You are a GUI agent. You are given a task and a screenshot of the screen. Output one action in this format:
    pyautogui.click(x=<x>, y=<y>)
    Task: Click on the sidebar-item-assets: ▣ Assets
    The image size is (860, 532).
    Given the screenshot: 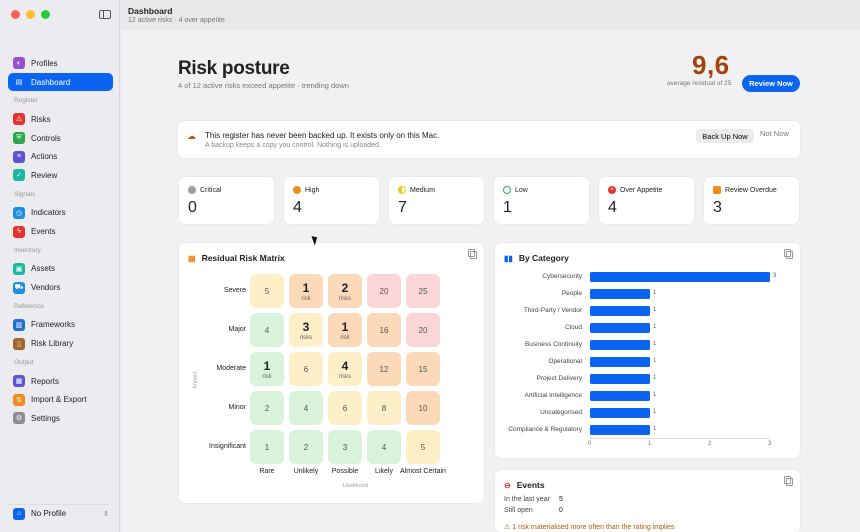 What is the action you would take?
    pyautogui.click(x=60, y=269)
    